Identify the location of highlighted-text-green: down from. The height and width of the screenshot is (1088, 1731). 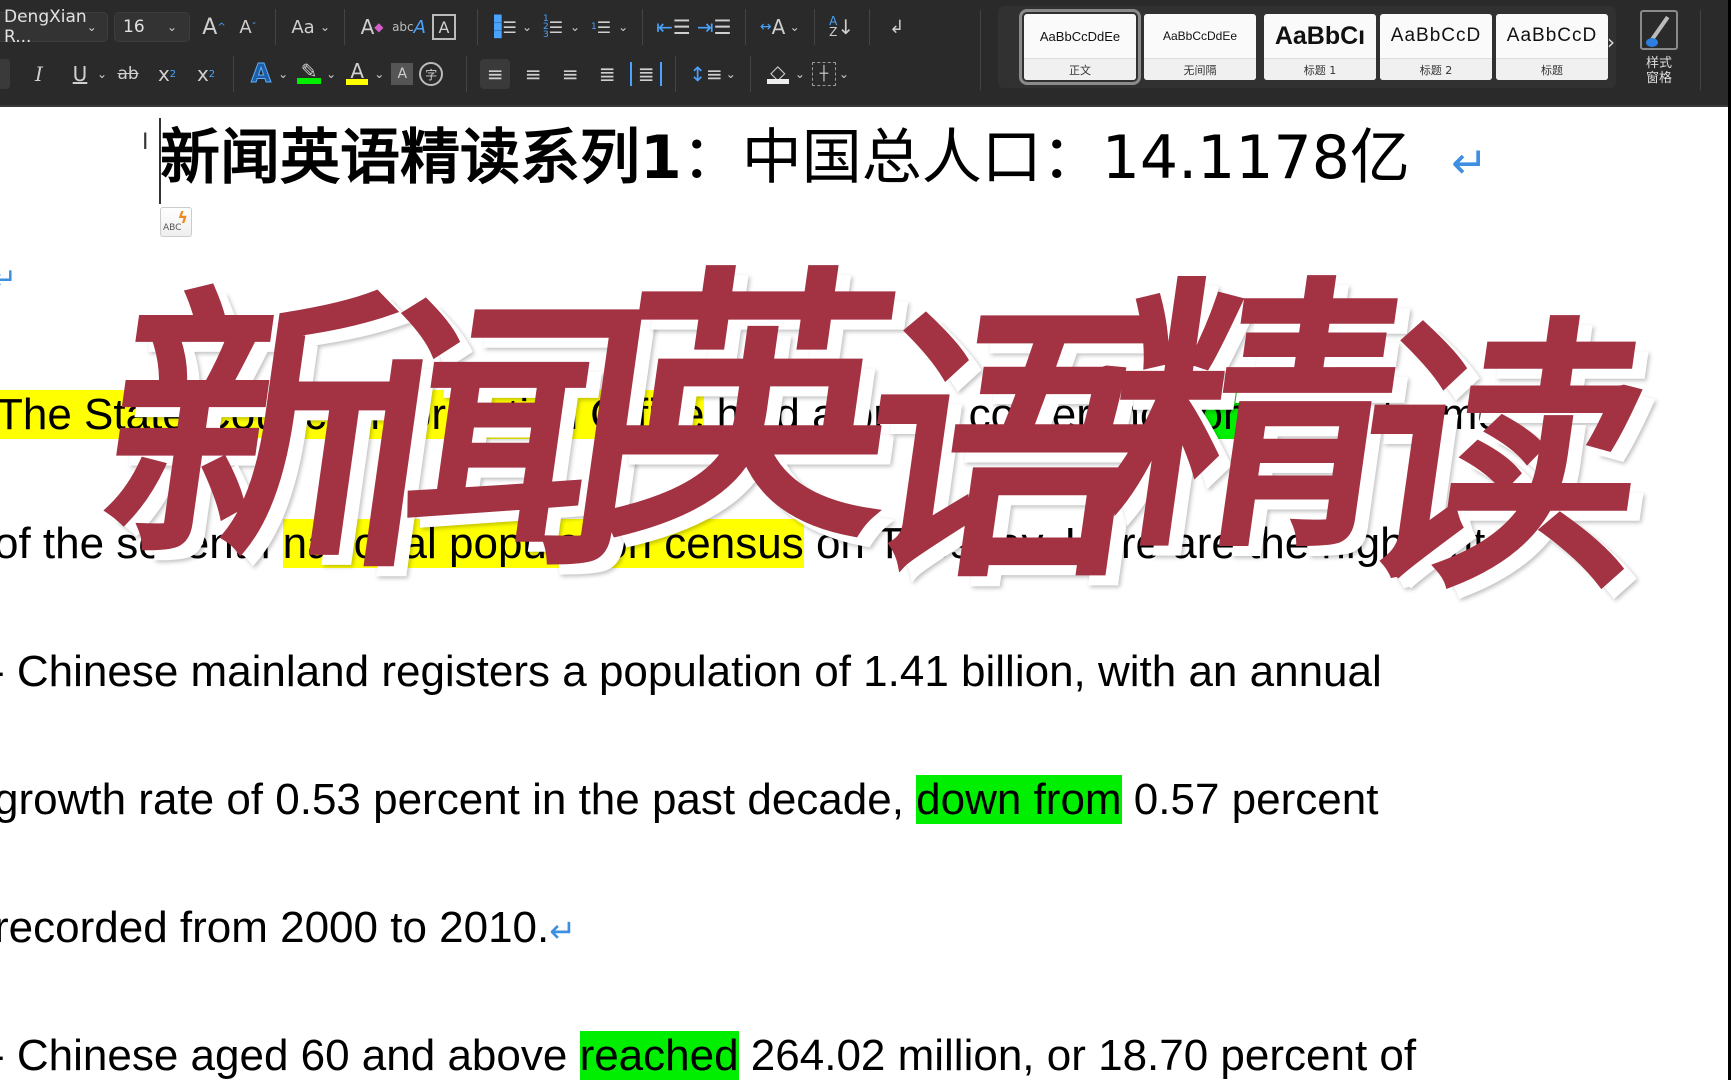
(1019, 799).